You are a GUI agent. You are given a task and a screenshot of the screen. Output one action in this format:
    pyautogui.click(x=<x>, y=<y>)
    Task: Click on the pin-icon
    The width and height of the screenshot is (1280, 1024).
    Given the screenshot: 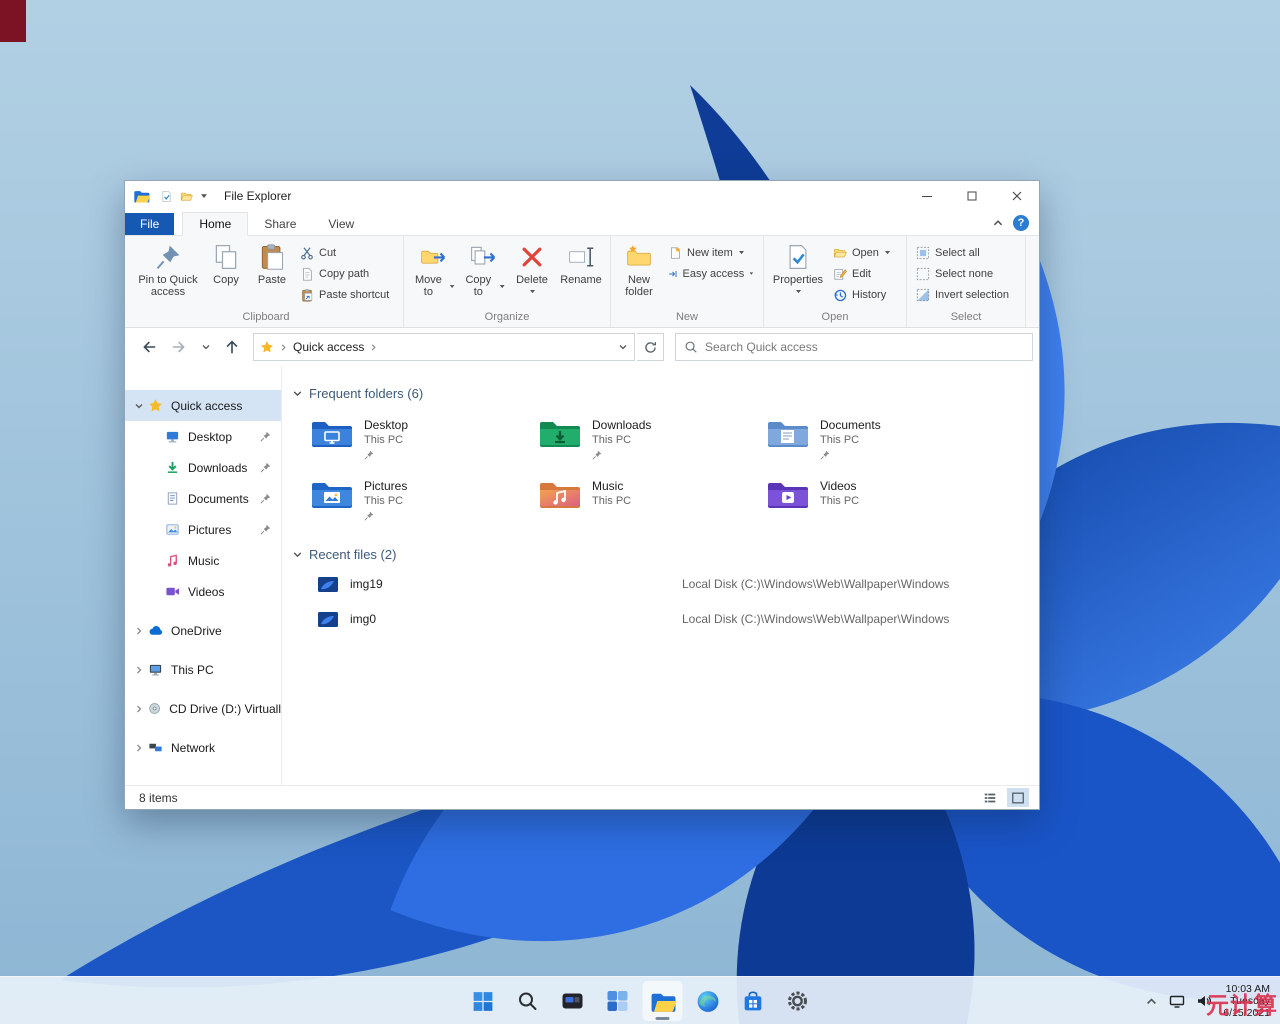 What is the action you would take?
    pyautogui.click(x=825, y=455)
    